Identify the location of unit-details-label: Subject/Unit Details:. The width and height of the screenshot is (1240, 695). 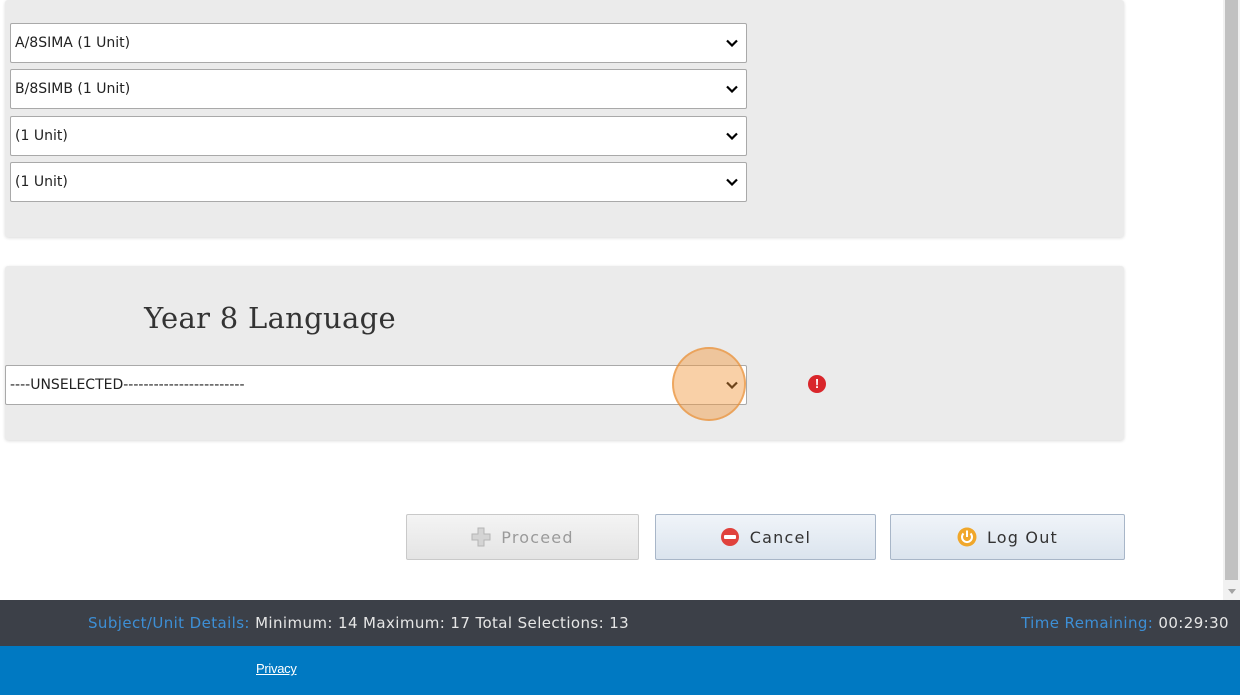
(169, 623).